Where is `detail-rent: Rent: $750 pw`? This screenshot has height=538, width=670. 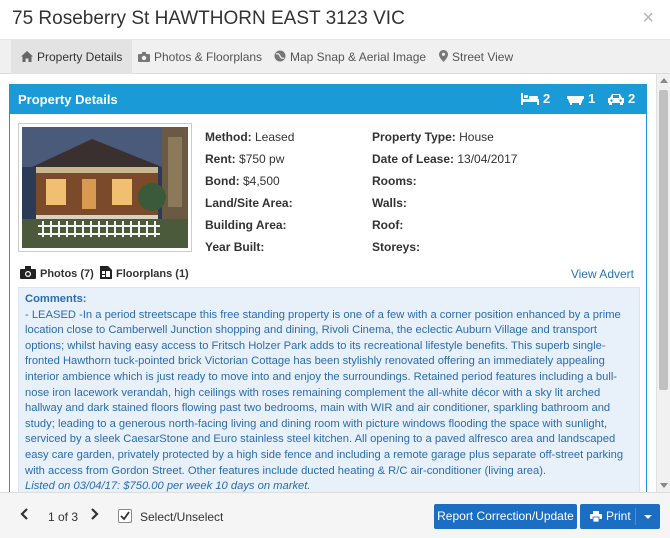
detail-rent: Rent: $750 pw is located at coordinates (245, 159).